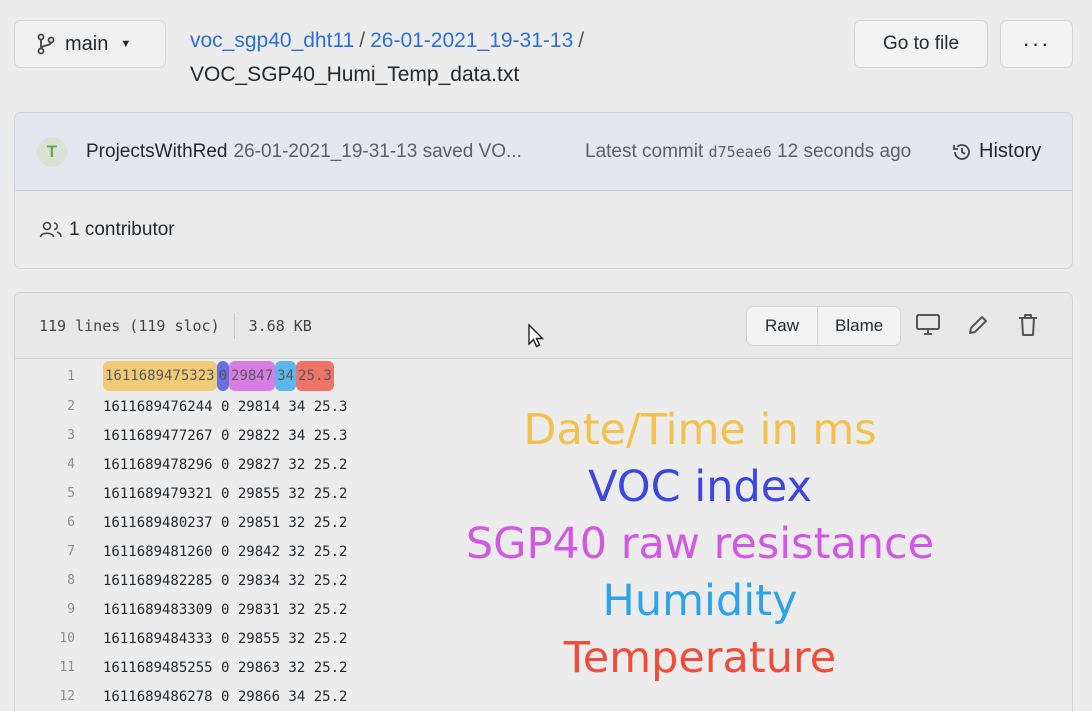 This screenshot has width=1092, height=711. What do you see at coordinates (543, 230) in the screenshot?
I see `contributors-row: 1 contributor` at bounding box center [543, 230].